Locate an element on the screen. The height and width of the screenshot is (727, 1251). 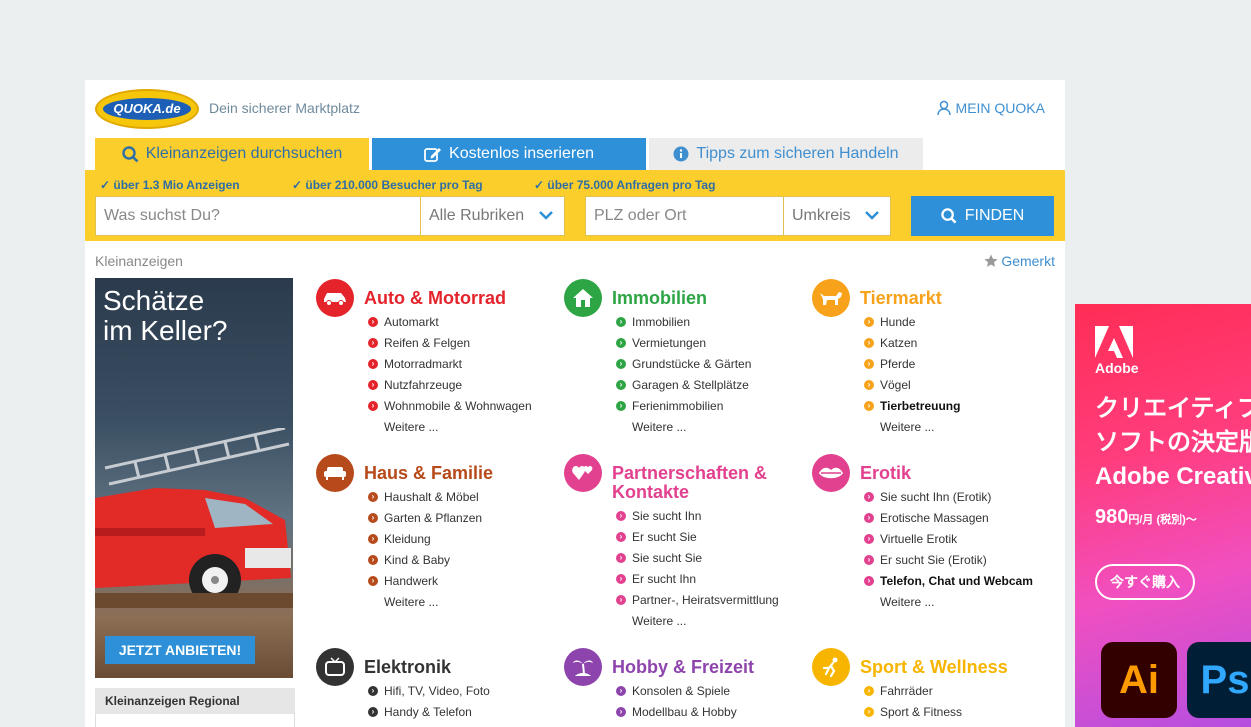
ad-cta-button: JETZT ANBIETEN! is located at coordinates (180, 650).